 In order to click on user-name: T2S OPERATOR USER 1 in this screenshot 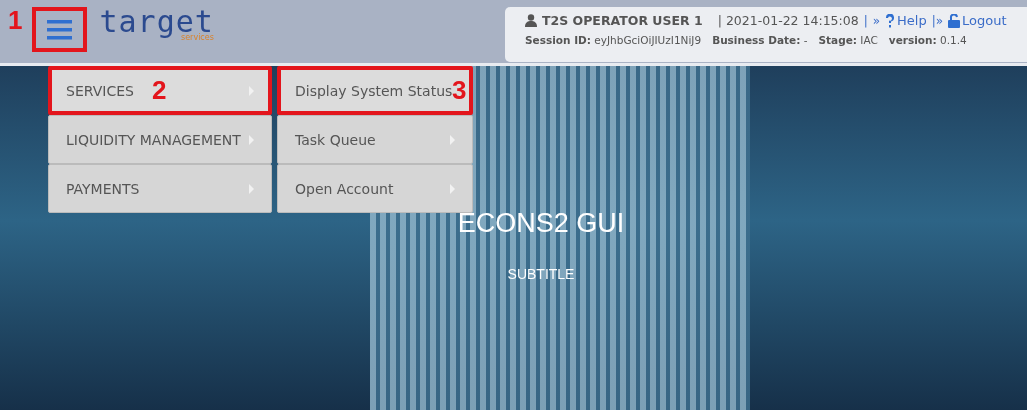, I will do `click(622, 20)`.